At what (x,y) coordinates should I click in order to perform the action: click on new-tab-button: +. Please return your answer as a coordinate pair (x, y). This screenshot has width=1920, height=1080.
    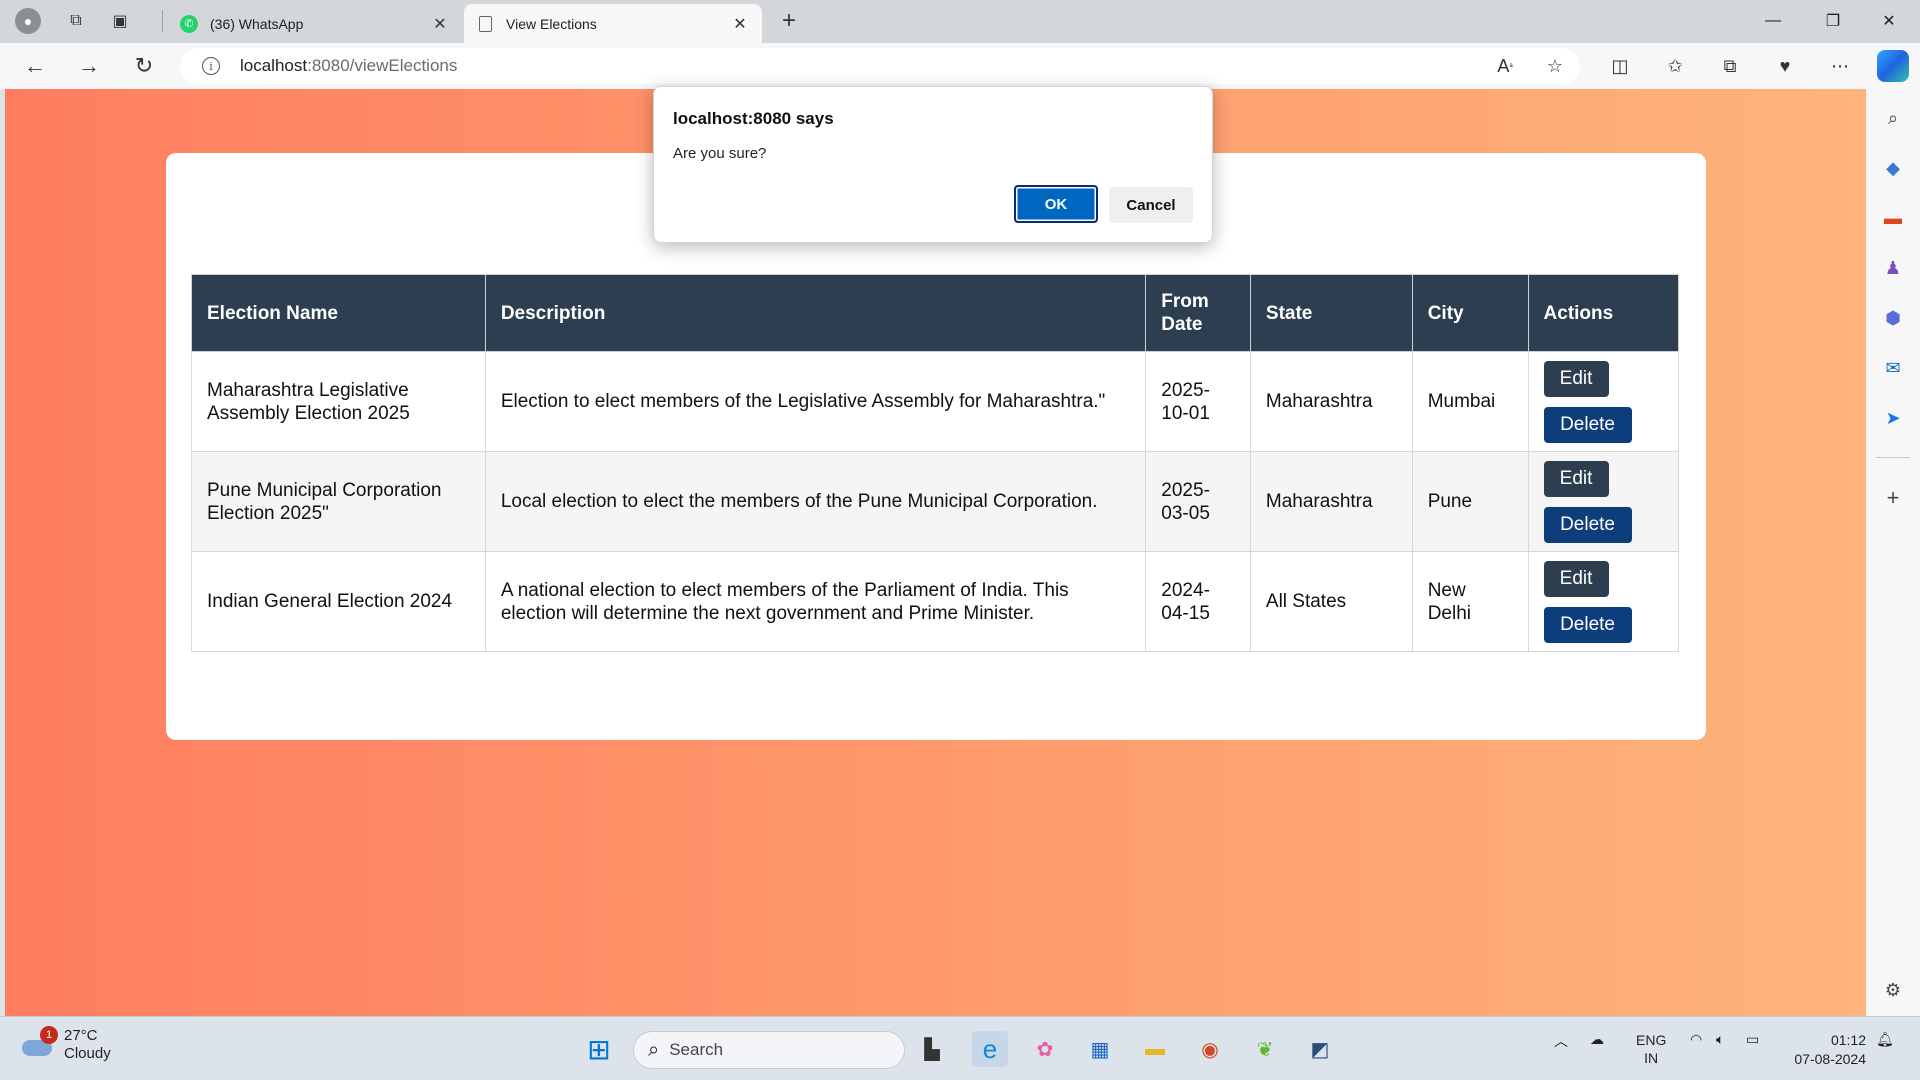
    Looking at the image, I should click on (789, 21).